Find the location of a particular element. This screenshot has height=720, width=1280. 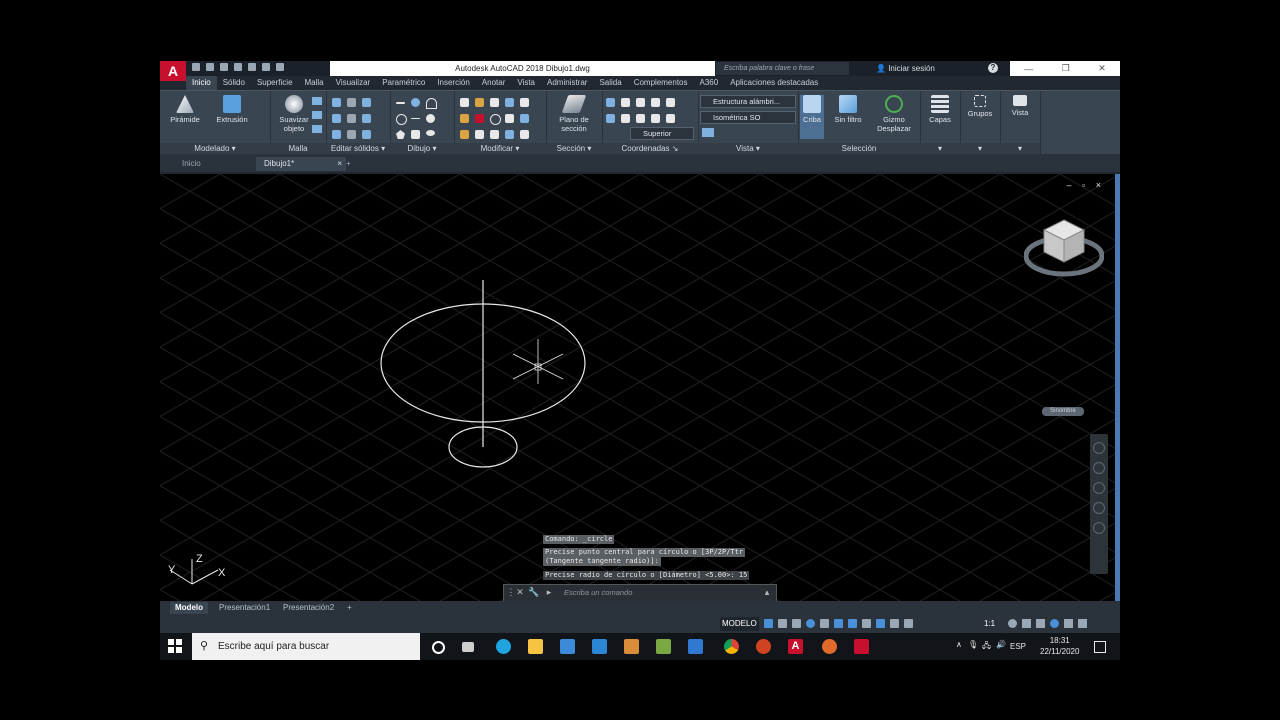

ucs-face-icon is located at coordinates (670, 118).